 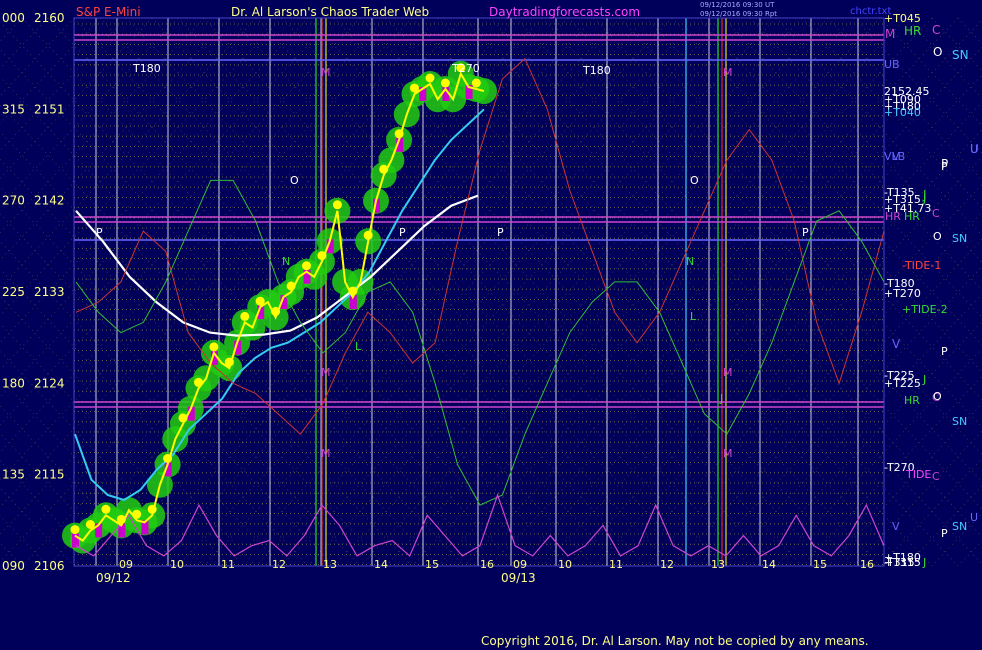 What do you see at coordinates (13, 109) in the screenshot?
I see `y-tick-angle: 315` at bounding box center [13, 109].